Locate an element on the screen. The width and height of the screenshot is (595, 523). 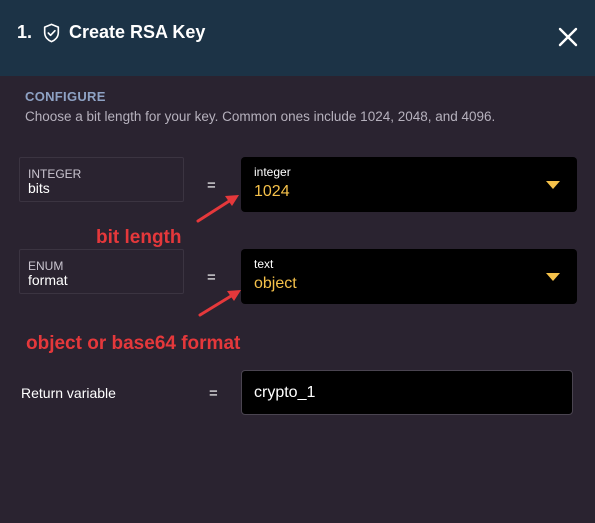
param-name: bits is located at coordinates (39, 188).